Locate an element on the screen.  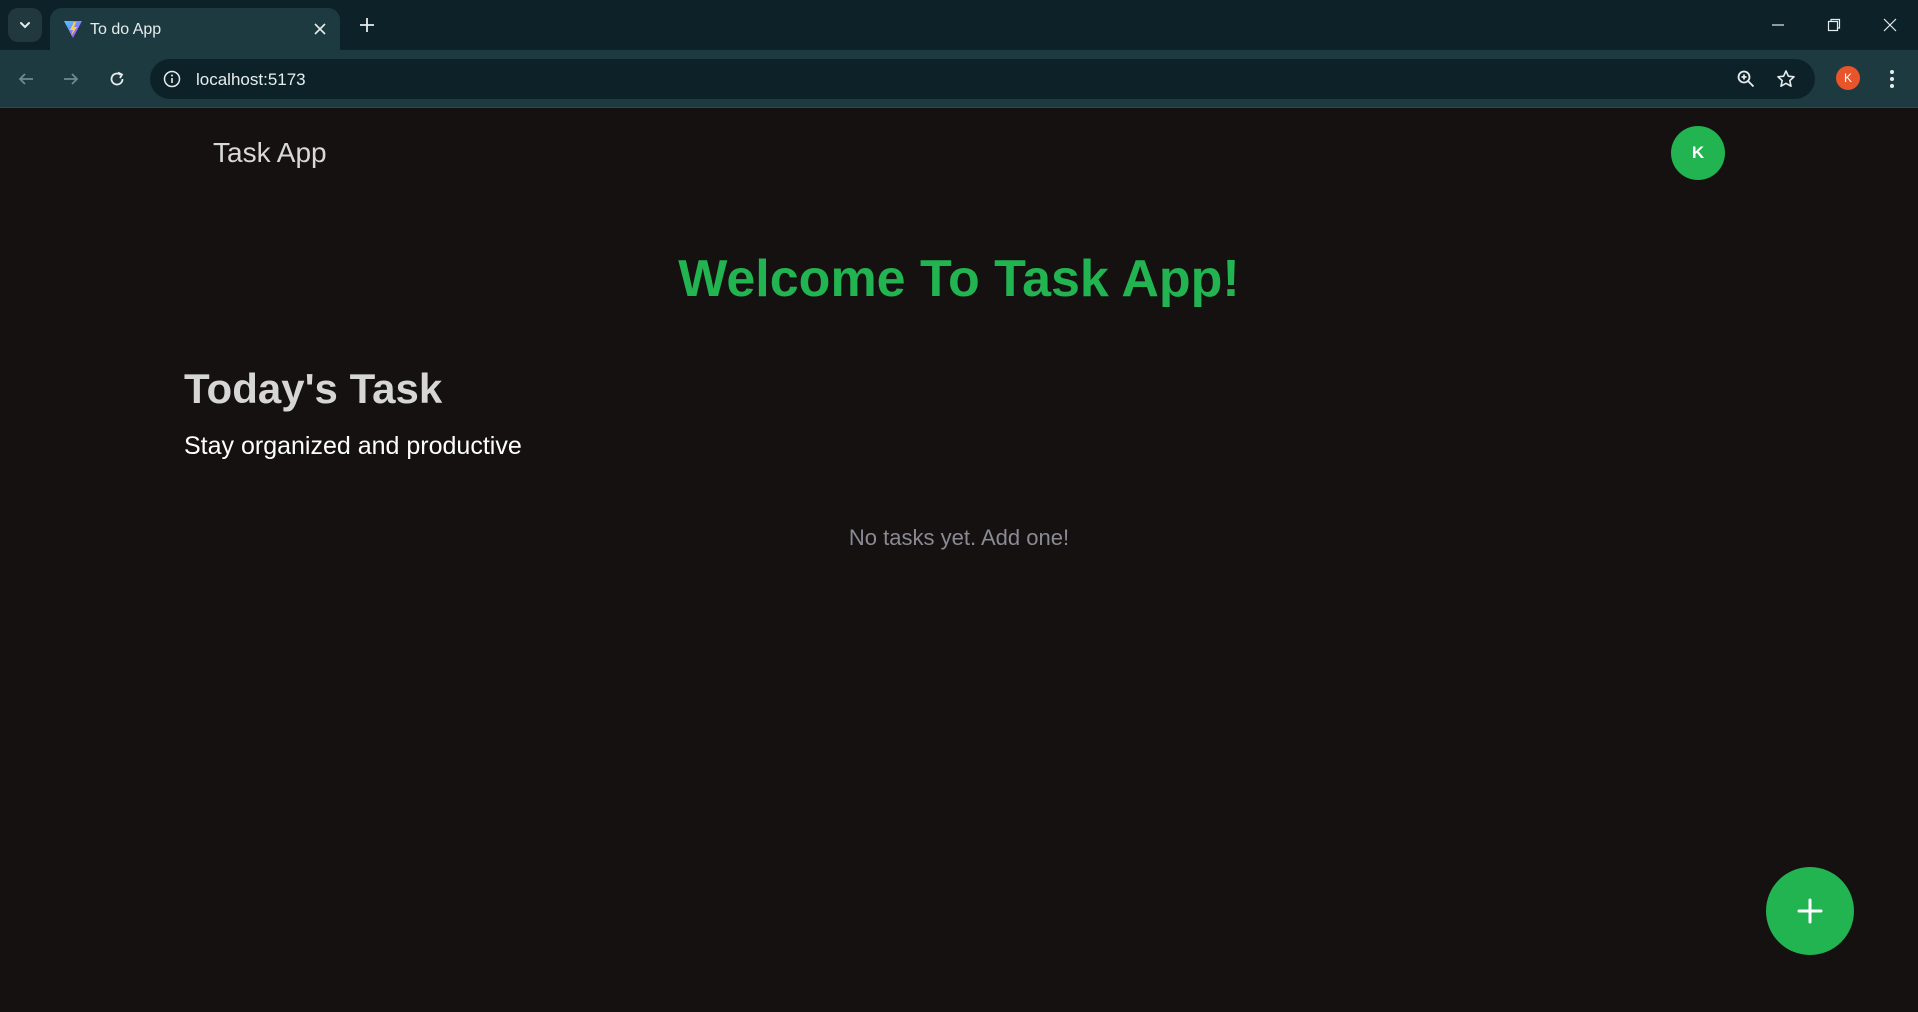
brand-title: Task App is located at coordinates (270, 153).